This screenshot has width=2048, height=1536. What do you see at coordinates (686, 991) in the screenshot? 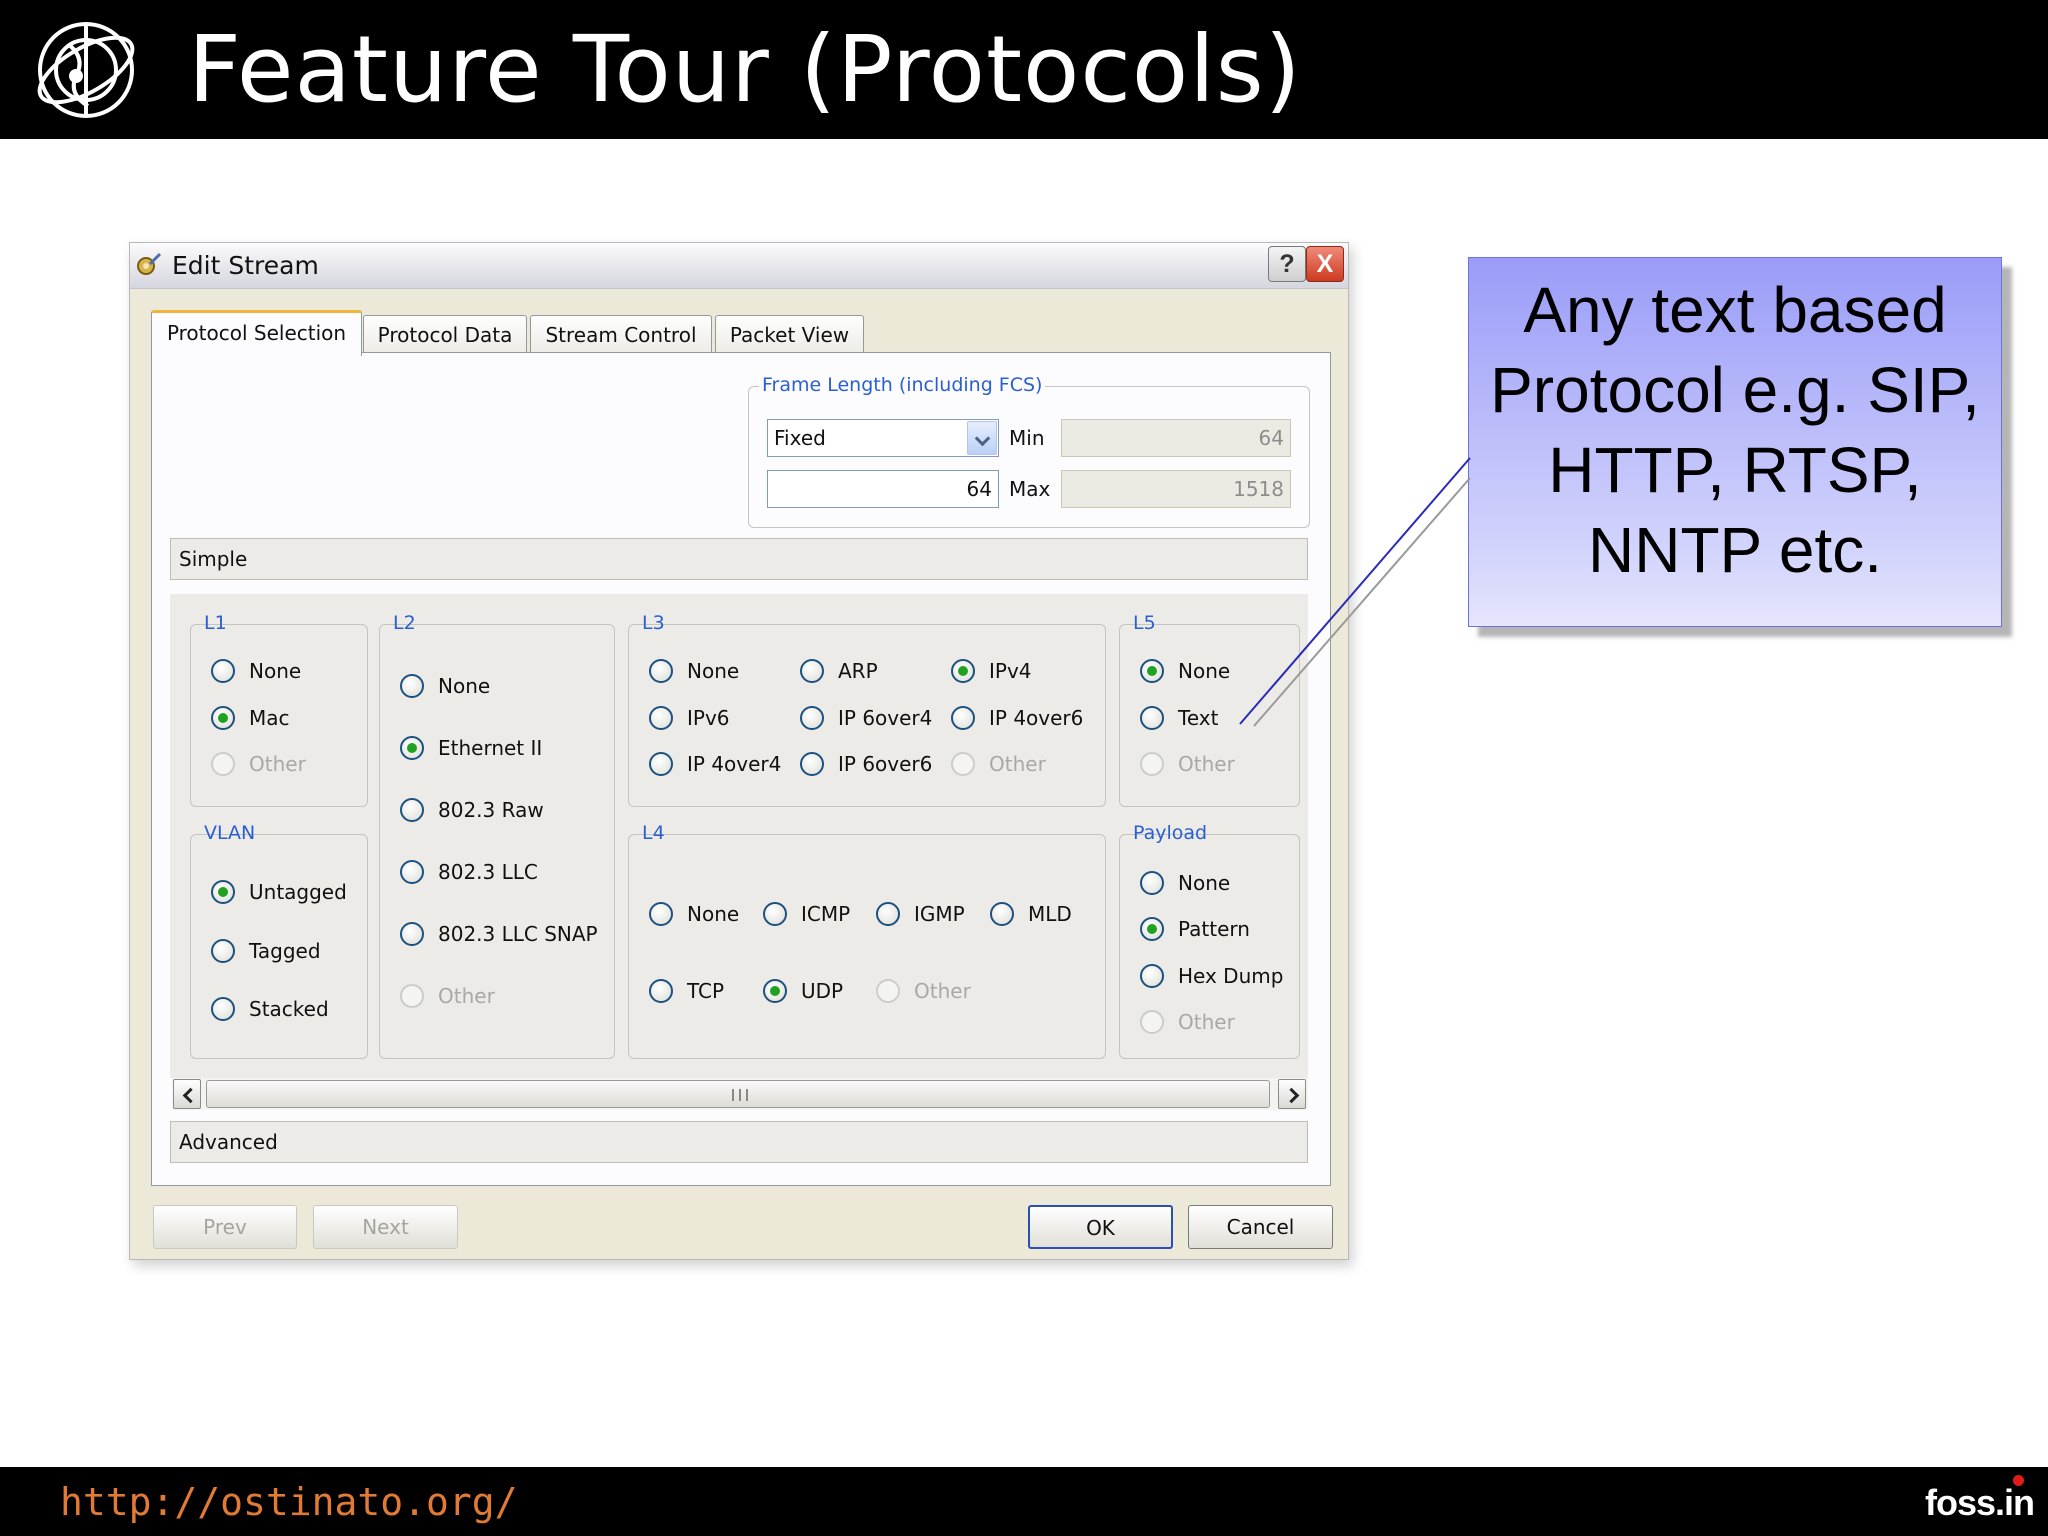
I see `l4-tcp-radio: TCP` at bounding box center [686, 991].